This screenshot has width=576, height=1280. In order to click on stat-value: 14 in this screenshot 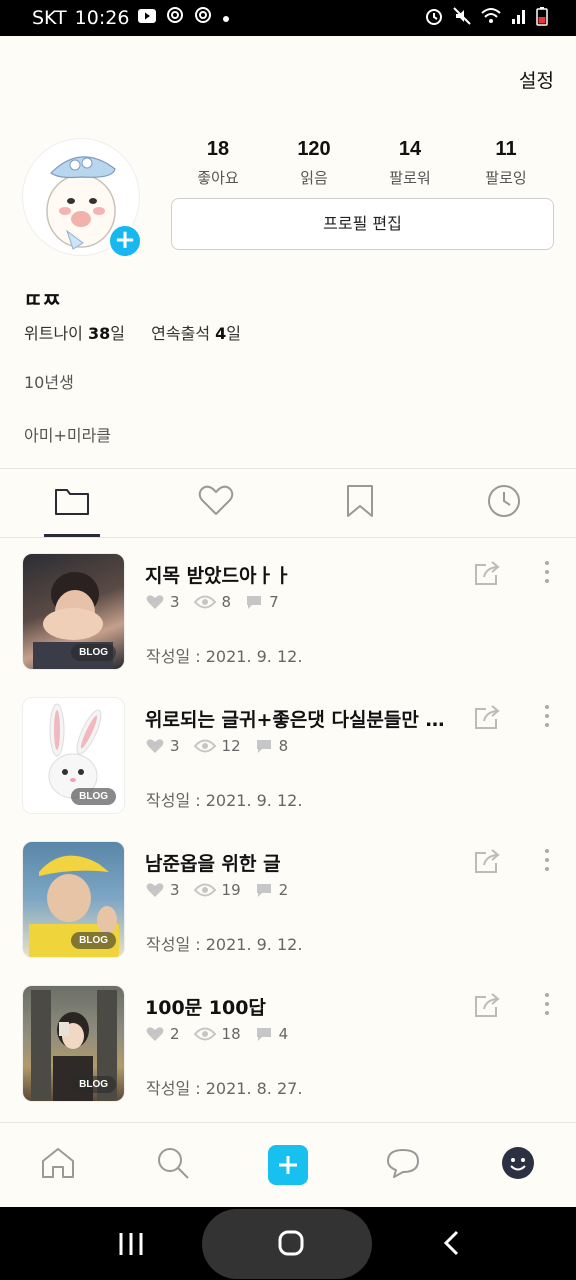, I will do `click(410, 149)`.